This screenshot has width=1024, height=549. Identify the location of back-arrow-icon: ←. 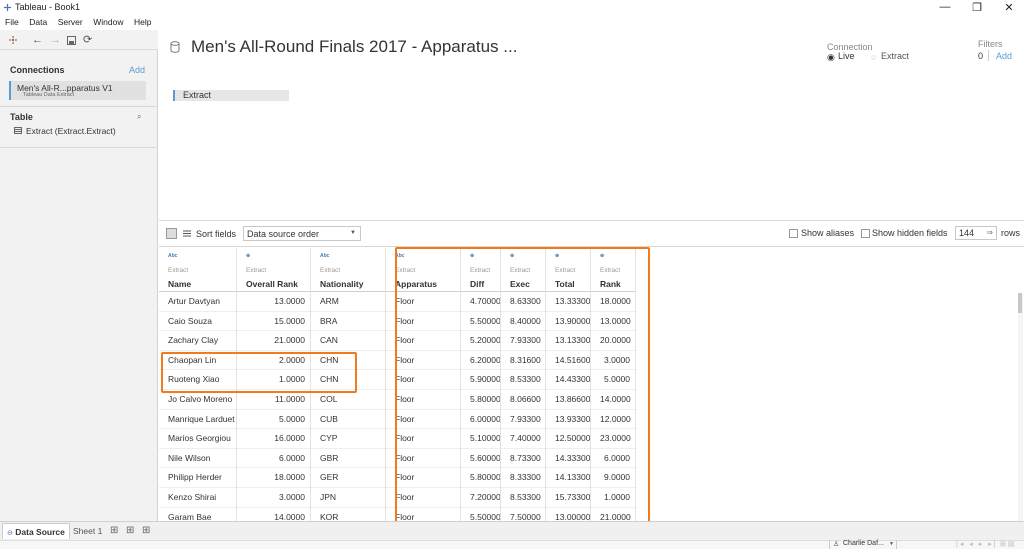
(37, 40).